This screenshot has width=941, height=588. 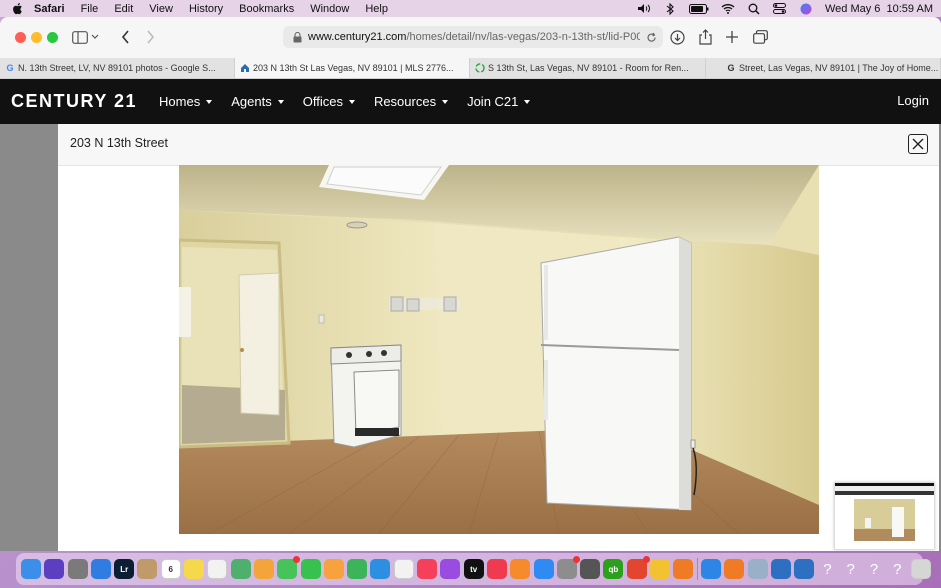 I want to click on globe-2-dock-icon, so click(x=804, y=569).